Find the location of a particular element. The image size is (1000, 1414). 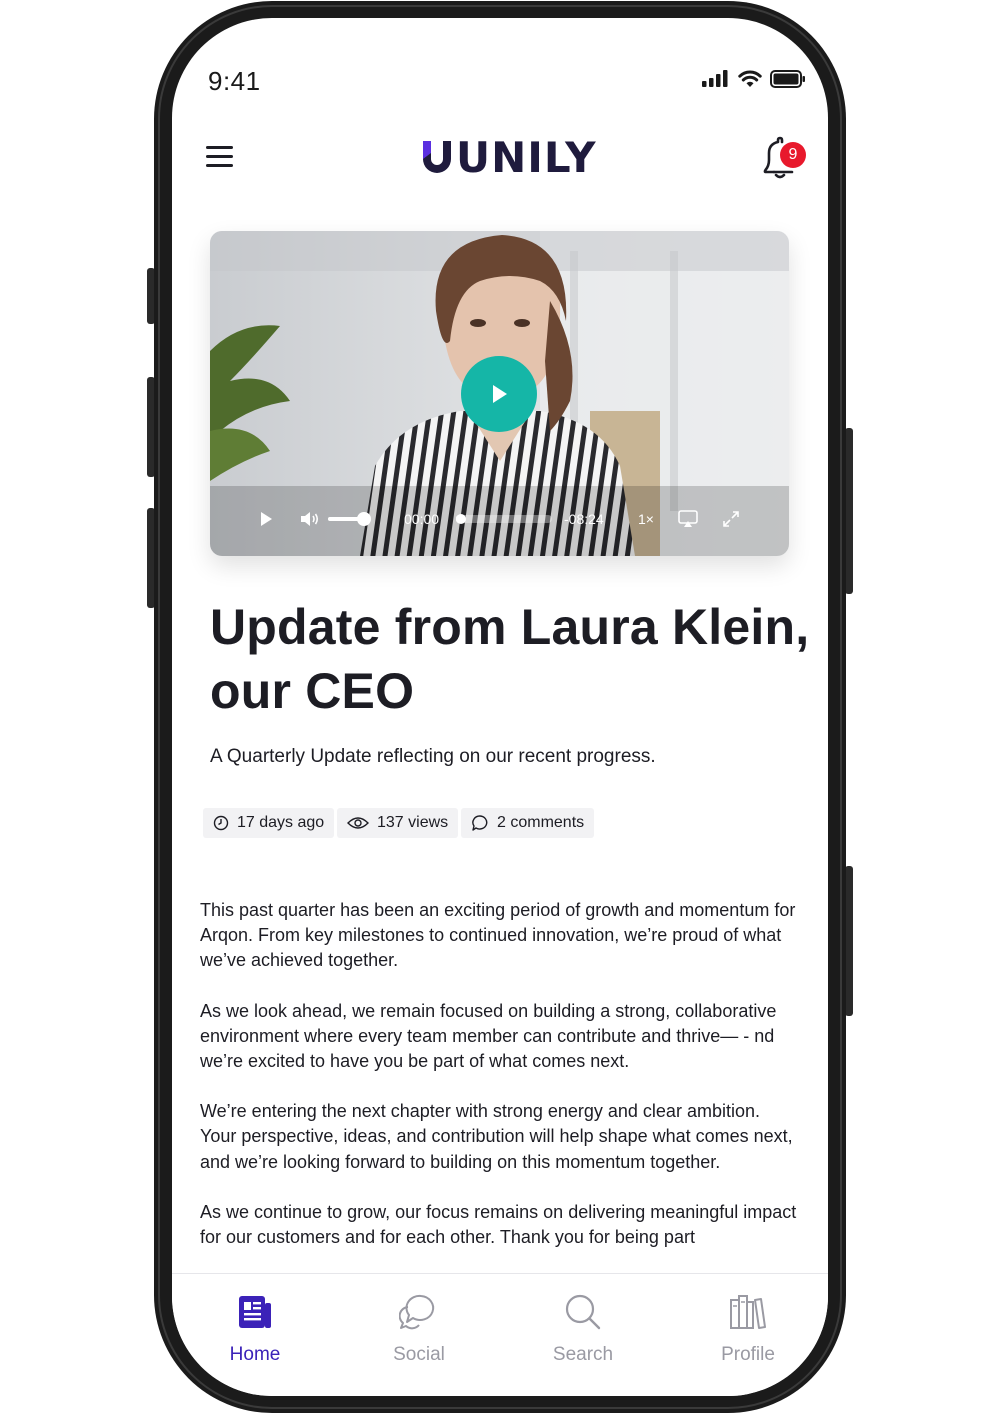

status-icons is located at coordinates (754, 79).